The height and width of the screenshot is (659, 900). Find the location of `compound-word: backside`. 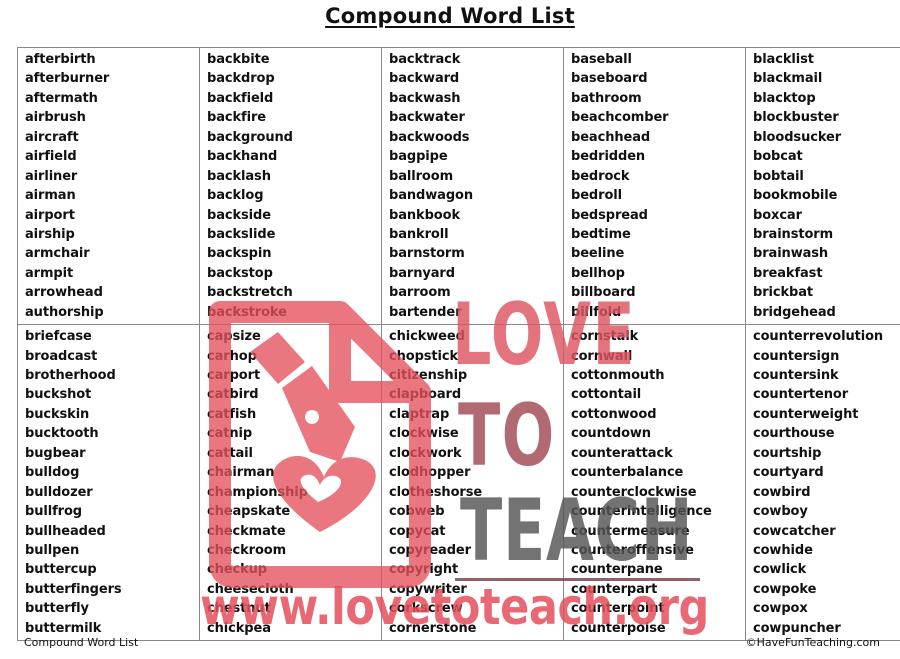

compound-word: backside is located at coordinates (239, 215).